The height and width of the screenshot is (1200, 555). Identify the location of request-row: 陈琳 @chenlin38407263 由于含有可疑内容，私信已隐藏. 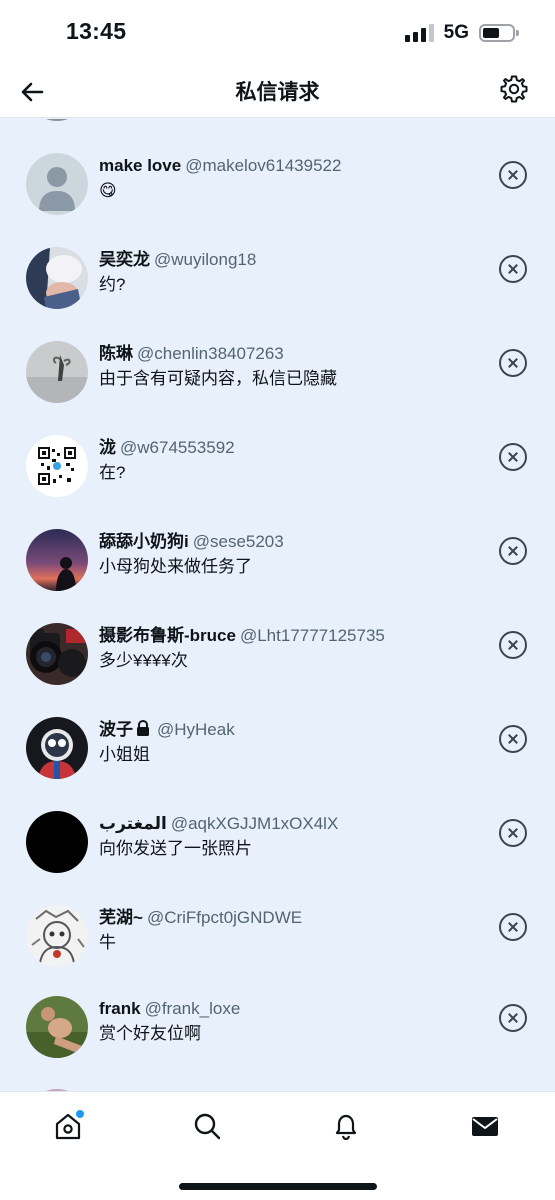
(277, 388).